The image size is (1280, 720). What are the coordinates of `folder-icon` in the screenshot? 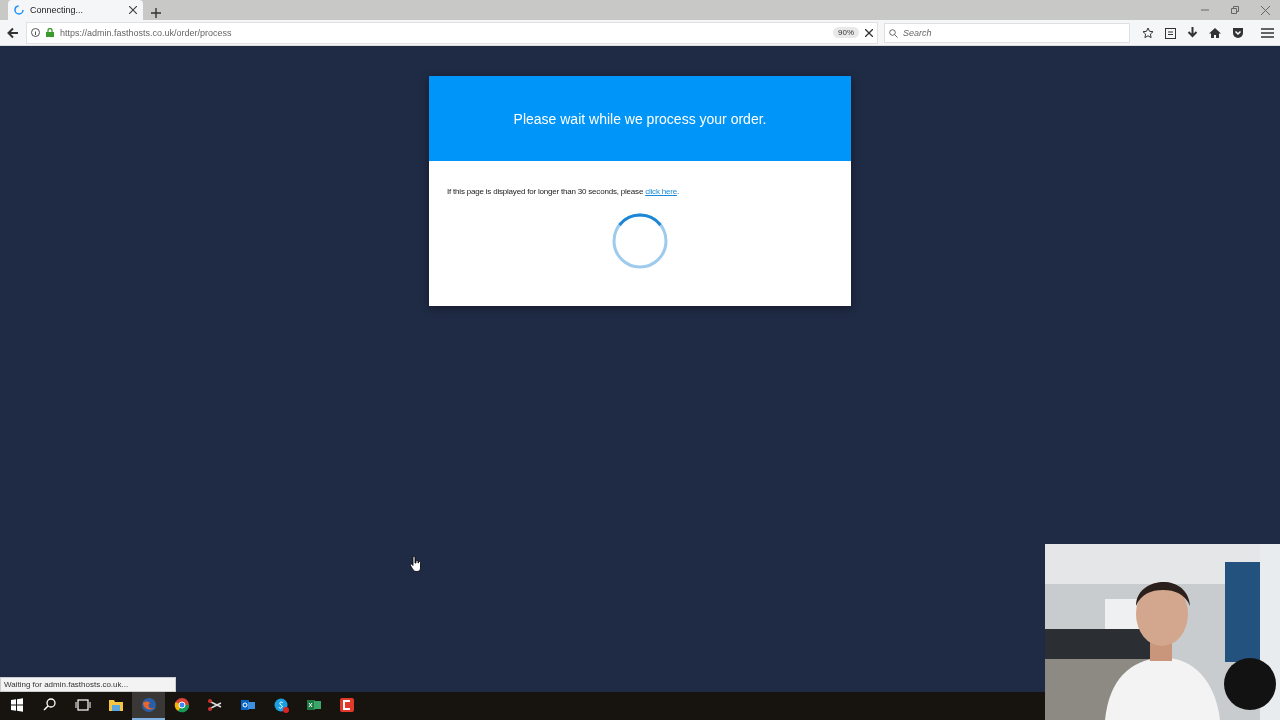 It's located at (115, 705).